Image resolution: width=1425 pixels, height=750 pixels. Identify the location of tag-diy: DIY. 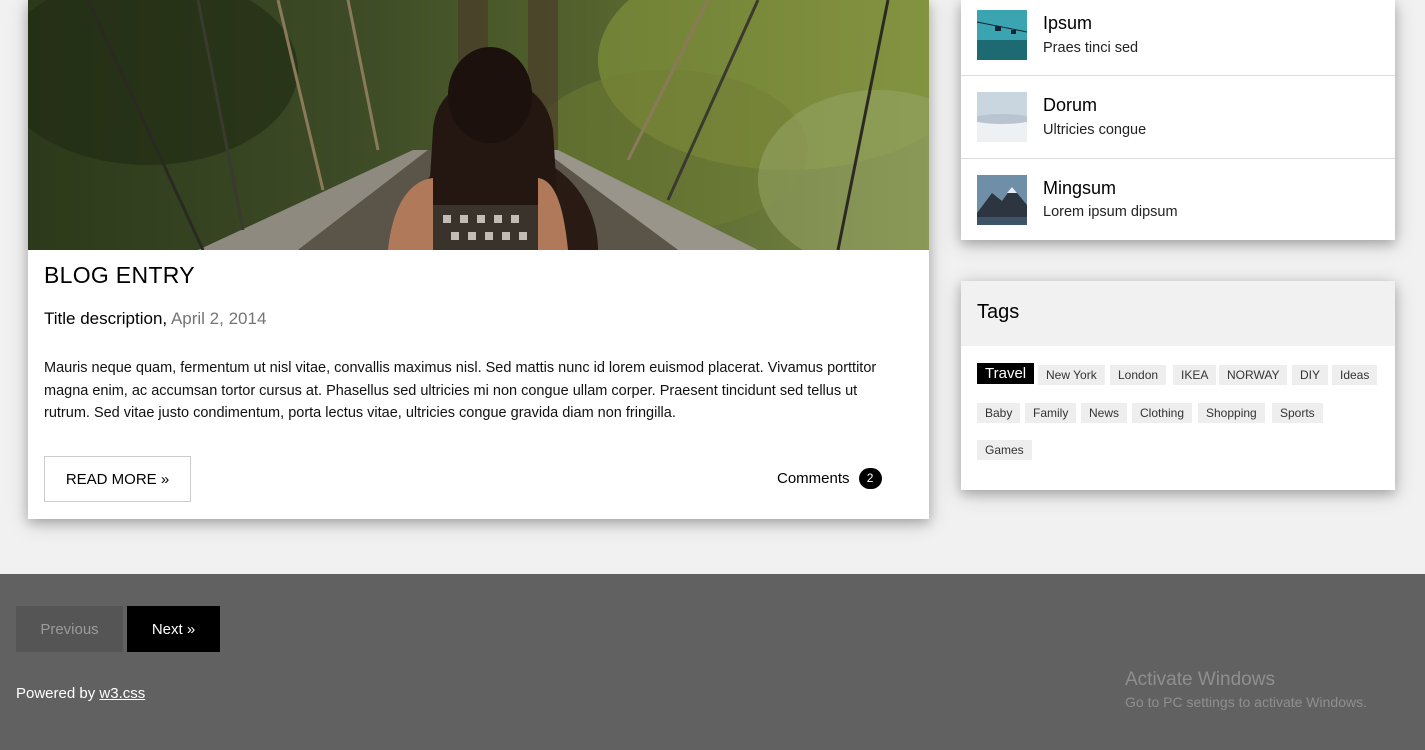
(1310, 375).